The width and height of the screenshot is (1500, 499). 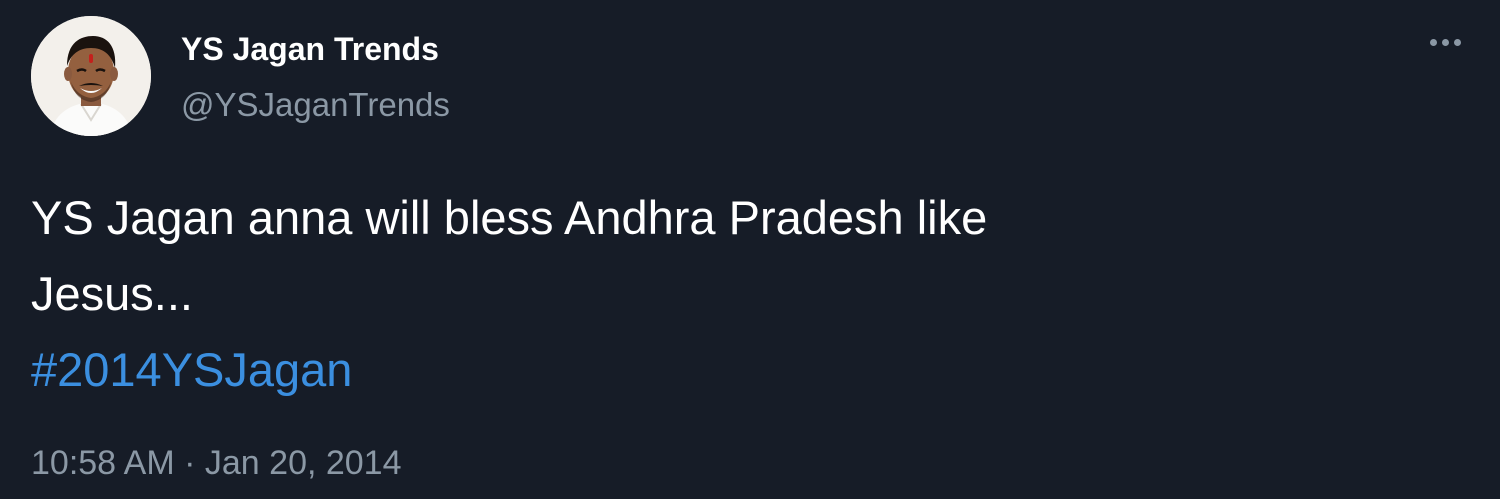 I want to click on hashtag-link: #2014YSJagan, so click(x=731, y=370).